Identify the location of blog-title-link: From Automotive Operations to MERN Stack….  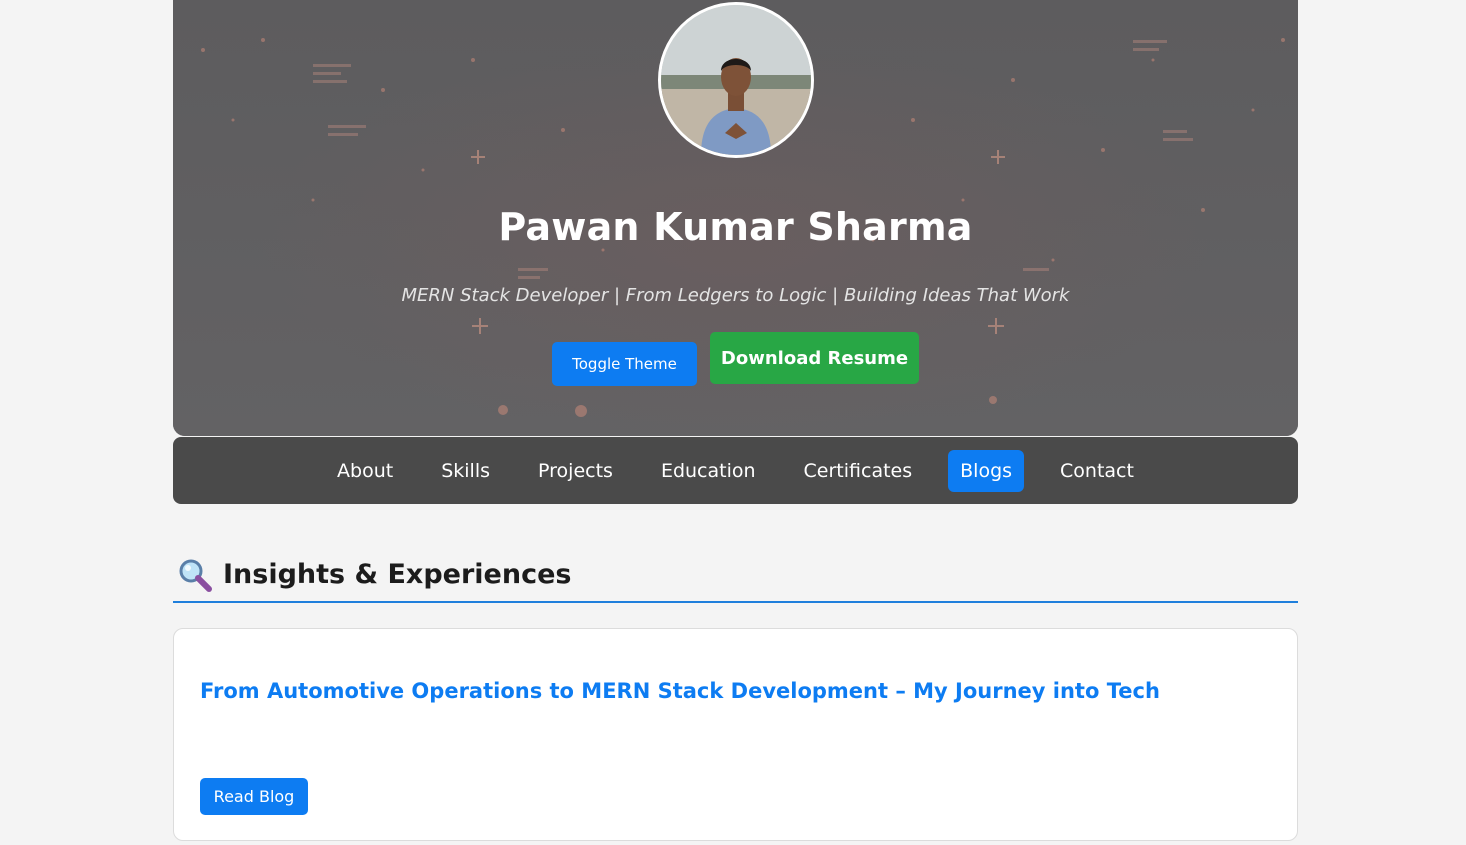
(680, 691).